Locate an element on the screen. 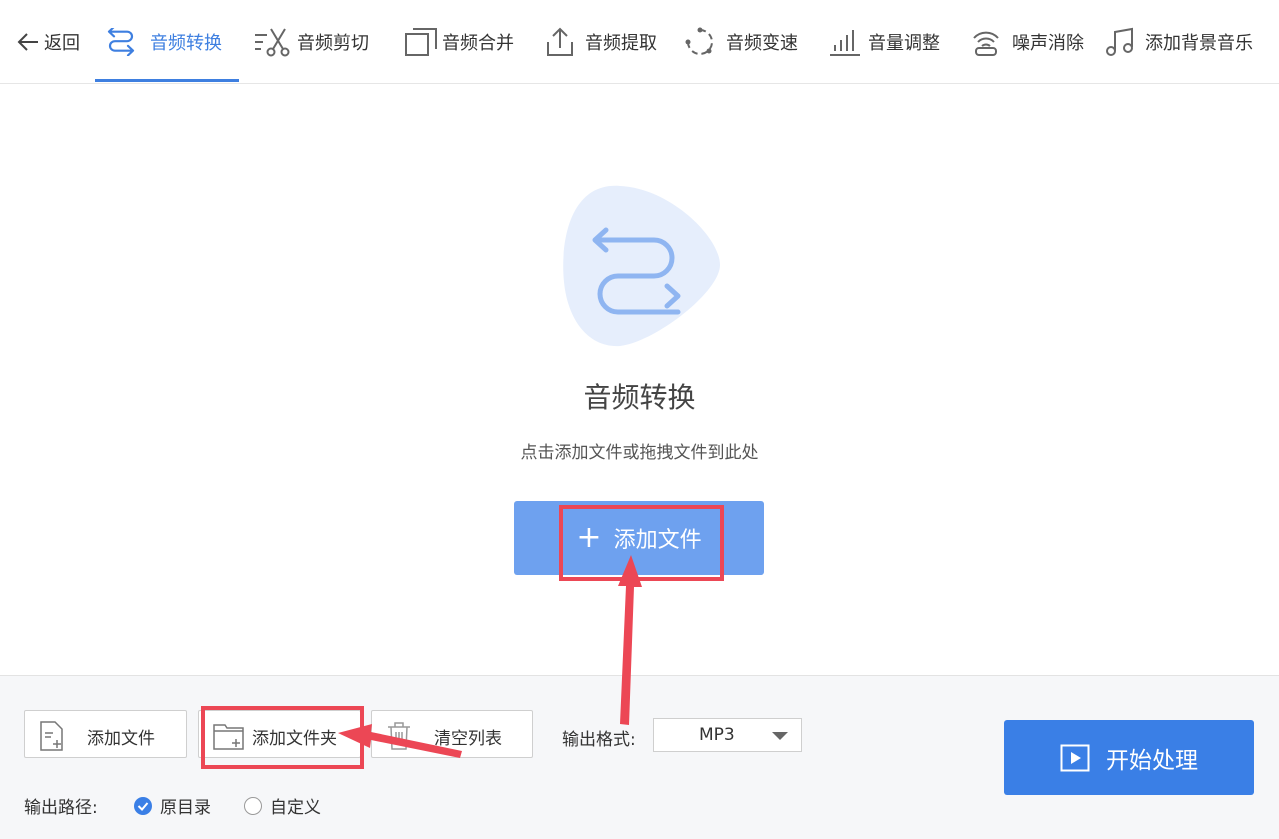  radio-unchecked-icon is located at coordinates (253, 805).